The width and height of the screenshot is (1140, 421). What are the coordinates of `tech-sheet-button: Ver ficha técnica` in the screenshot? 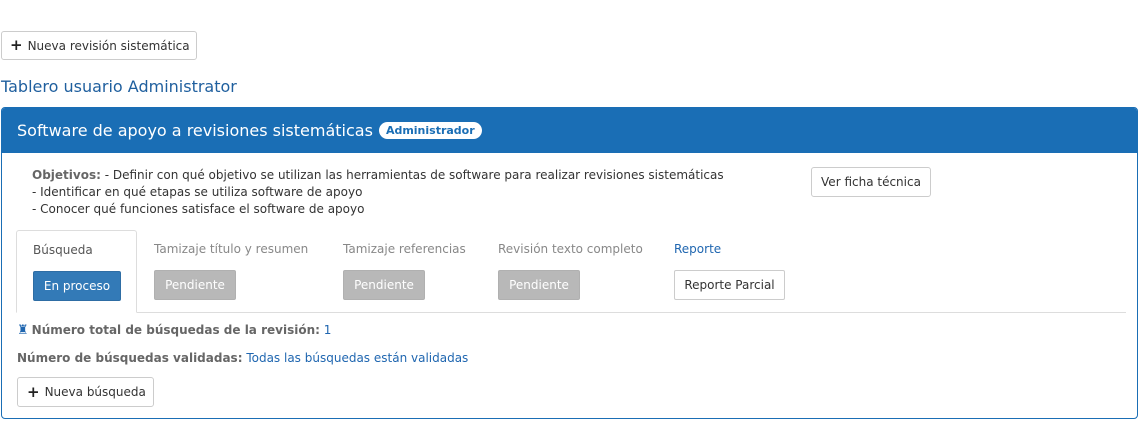 It's located at (871, 182).